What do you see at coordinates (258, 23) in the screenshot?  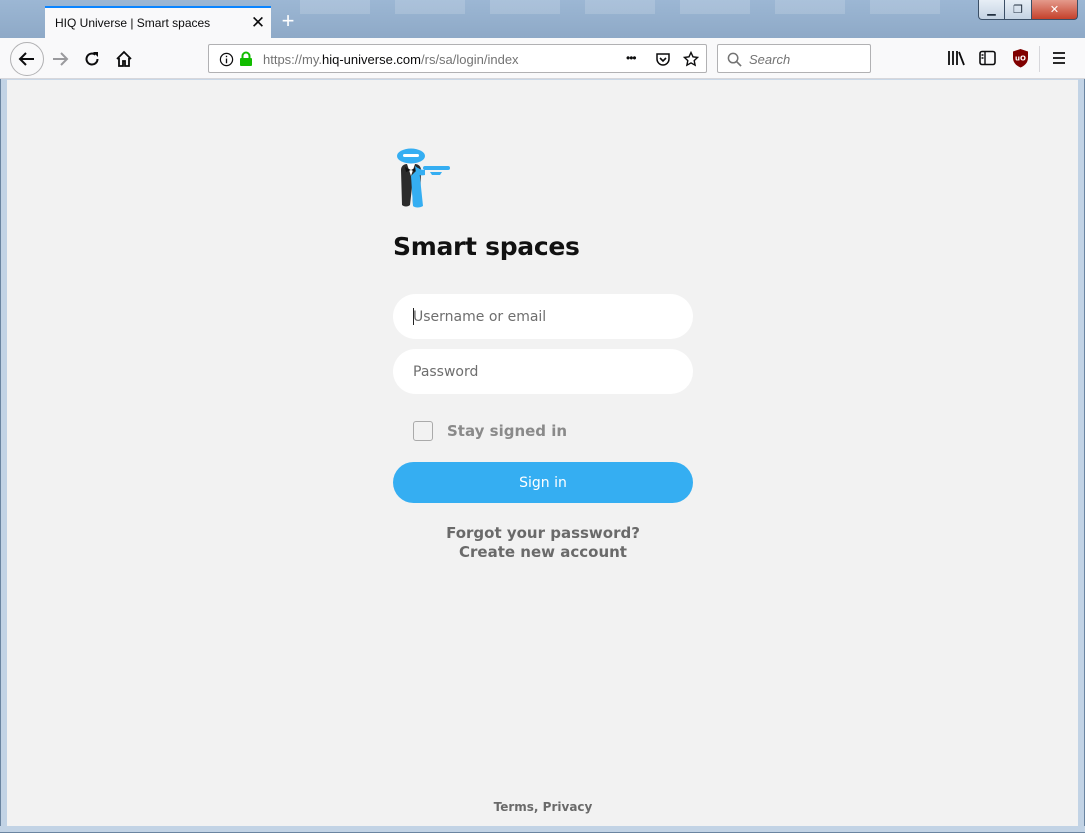 I see `tab-close-icon: ✕` at bounding box center [258, 23].